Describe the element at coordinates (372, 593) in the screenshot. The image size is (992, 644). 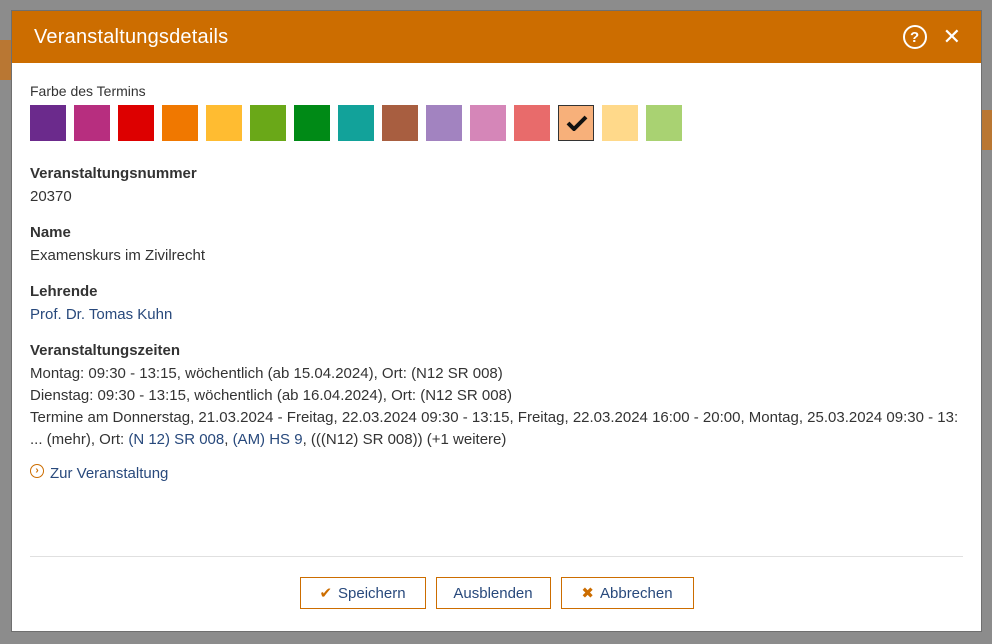
I see `save-button-label: Speichern` at that location.